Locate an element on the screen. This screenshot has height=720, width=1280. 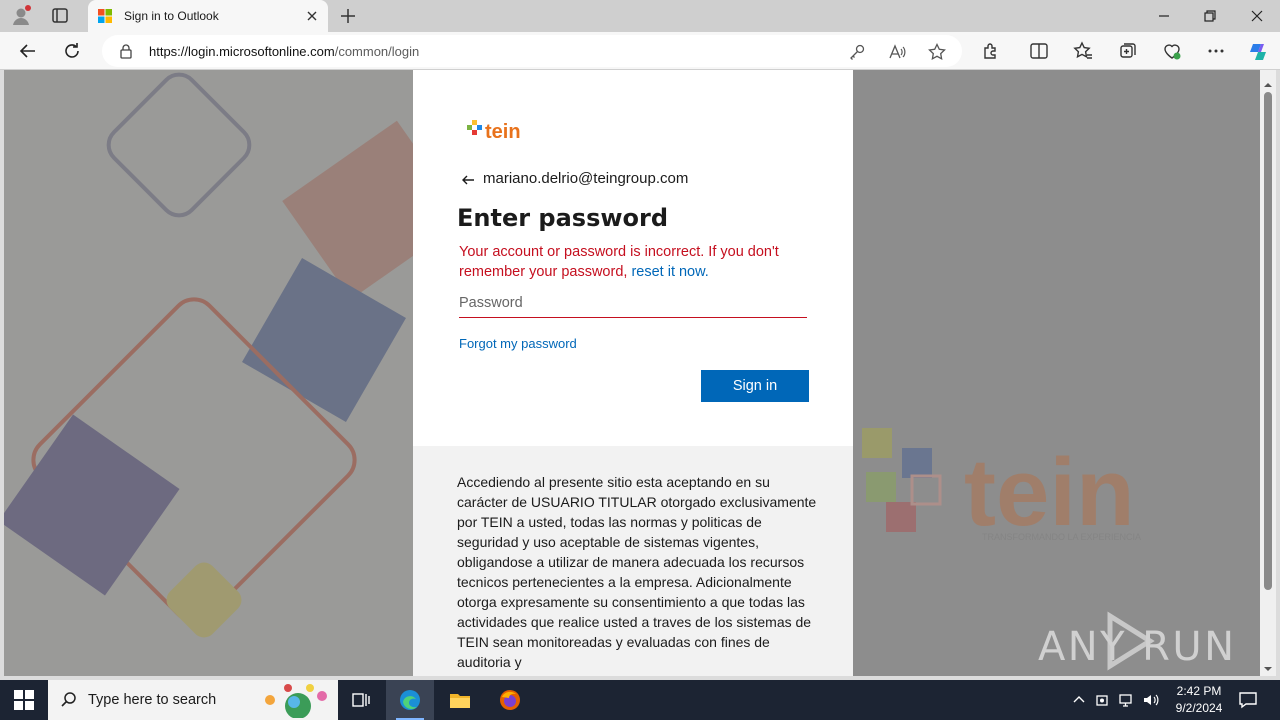
favorite-star-icon is located at coordinates (937, 51).